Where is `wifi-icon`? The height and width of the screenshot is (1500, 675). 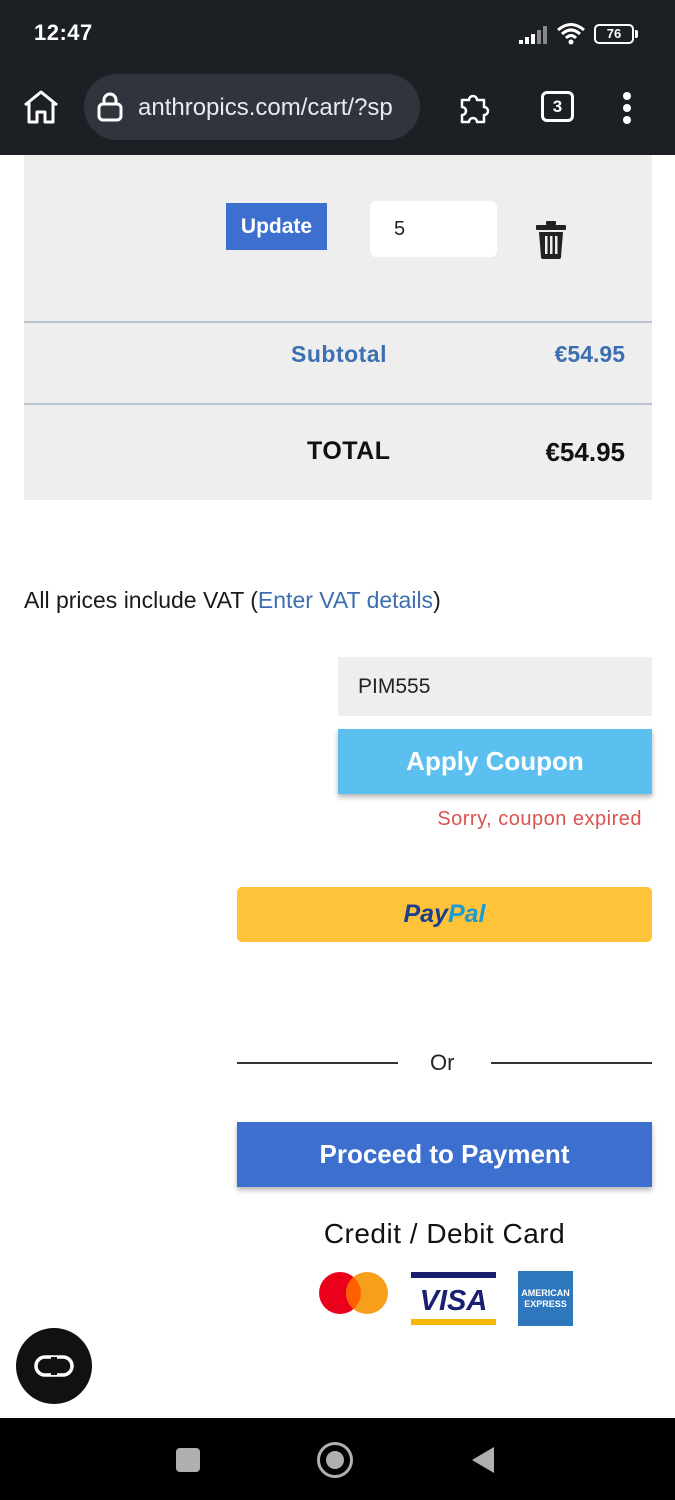
wifi-icon is located at coordinates (571, 34).